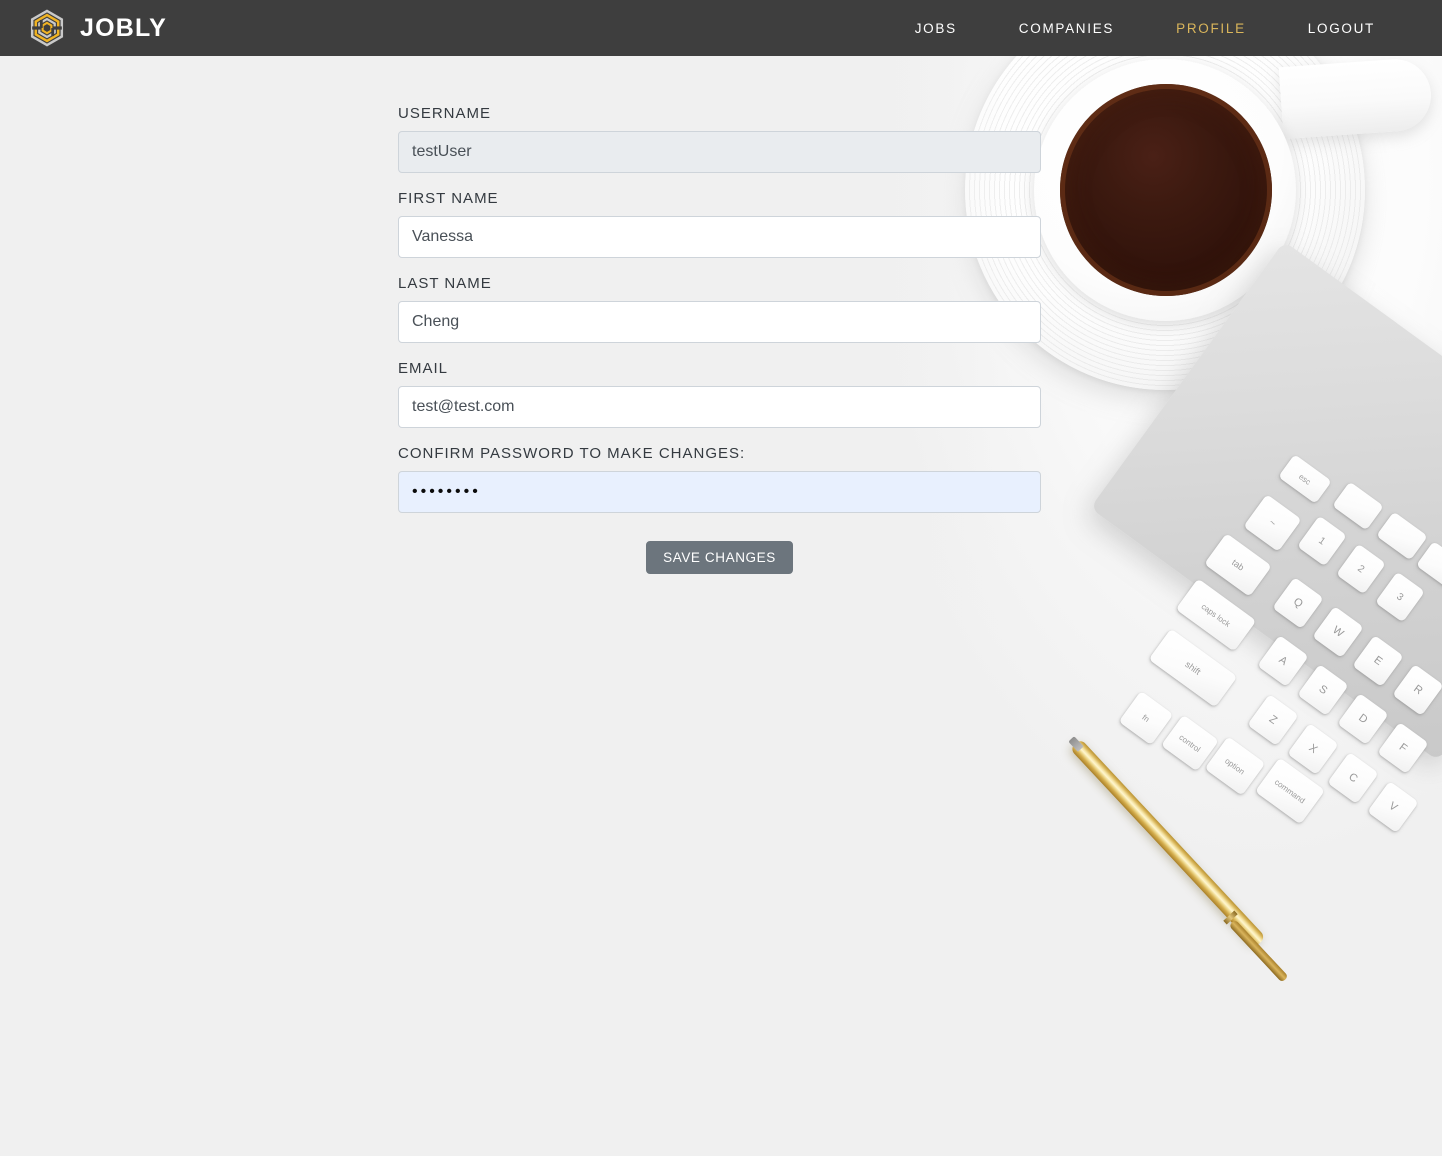 The width and height of the screenshot is (1442, 1156). What do you see at coordinates (423, 368) in the screenshot?
I see `label-email: EMAIL` at bounding box center [423, 368].